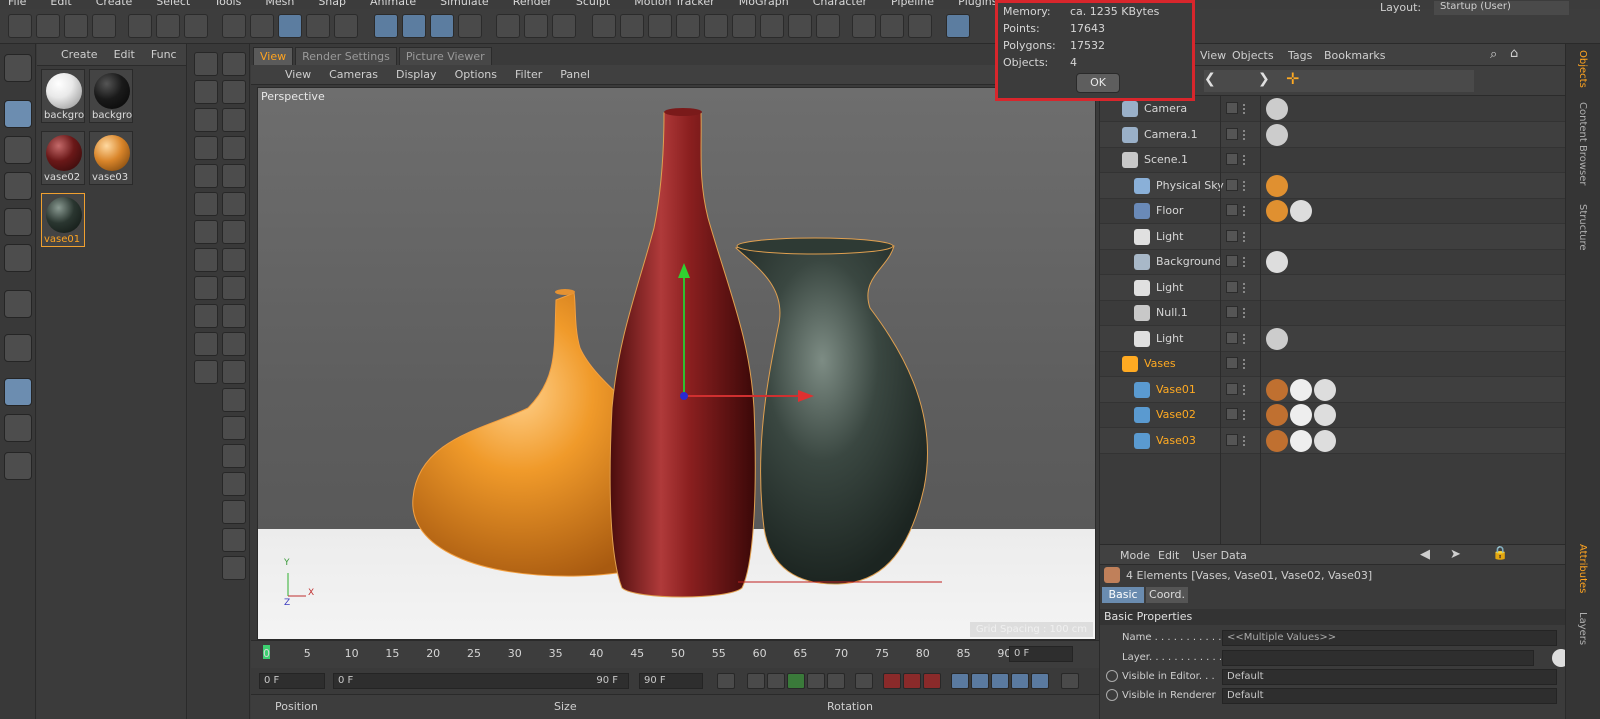  Describe the element at coordinates (1333, 389) in the screenshot. I see `object-row: Vase01` at that location.